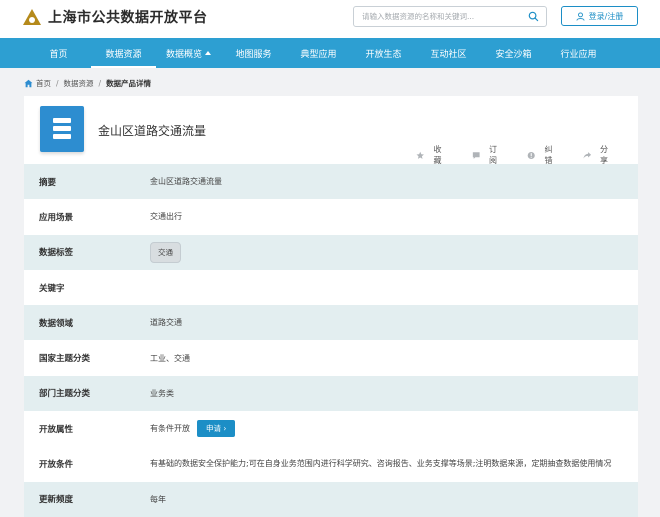 The width and height of the screenshot is (660, 517). Describe the element at coordinates (123, 53) in the screenshot. I see `nav-item-data-resources: 数据资源` at that location.